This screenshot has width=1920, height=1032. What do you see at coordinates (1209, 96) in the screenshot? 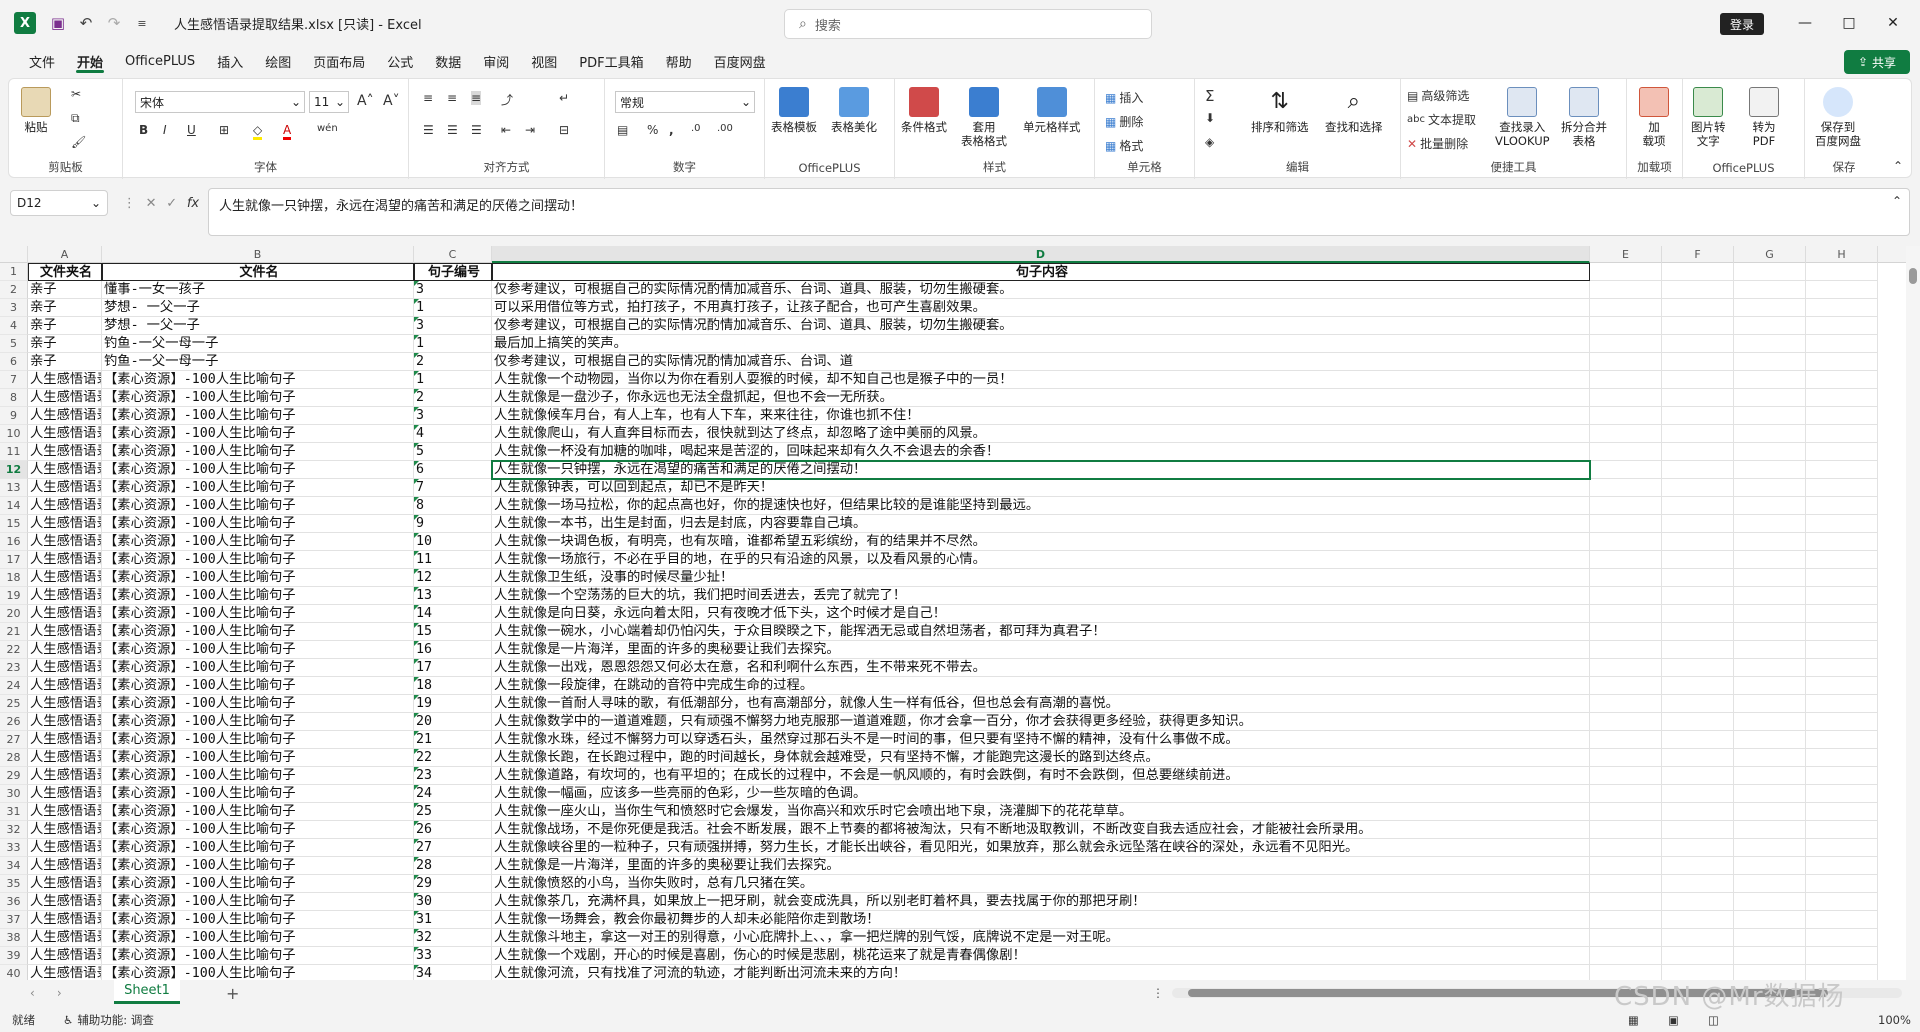
I see `autosum-icon: Σ` at bounding box center [1209, 96].